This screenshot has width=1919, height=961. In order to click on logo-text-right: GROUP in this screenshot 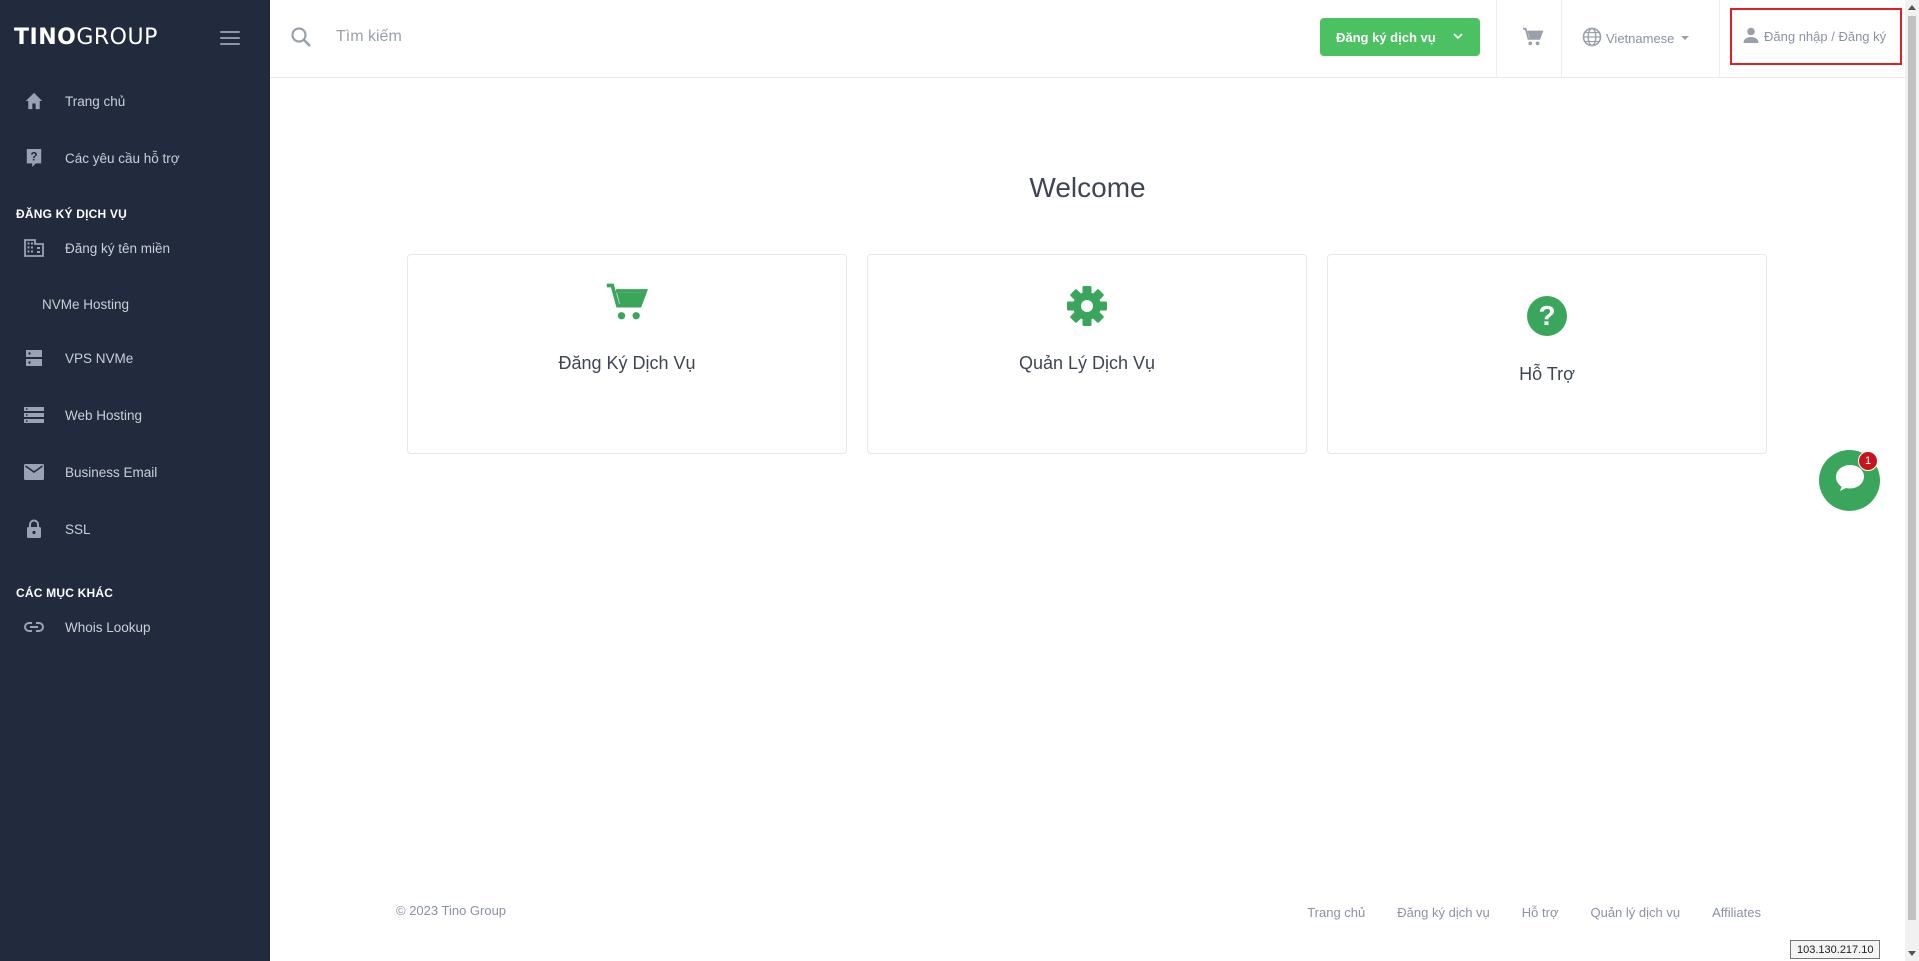, I will do `click(117, 37)`.